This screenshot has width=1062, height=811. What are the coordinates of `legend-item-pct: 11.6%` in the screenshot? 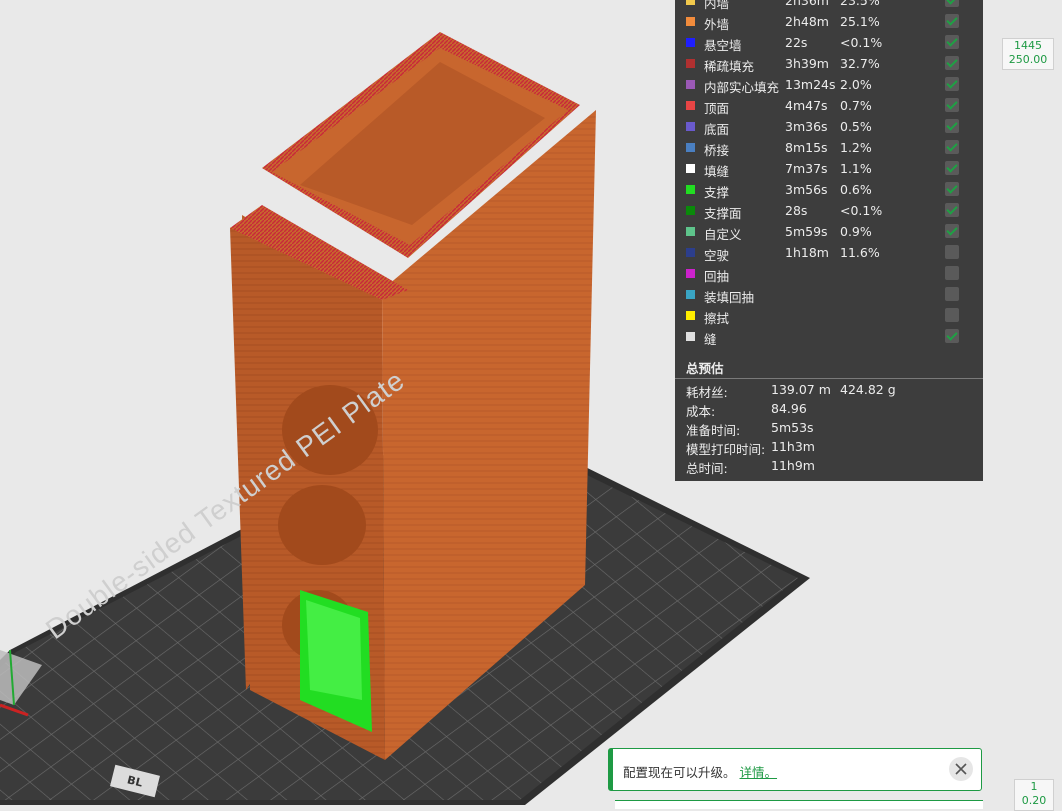 It's located at (860, 252).